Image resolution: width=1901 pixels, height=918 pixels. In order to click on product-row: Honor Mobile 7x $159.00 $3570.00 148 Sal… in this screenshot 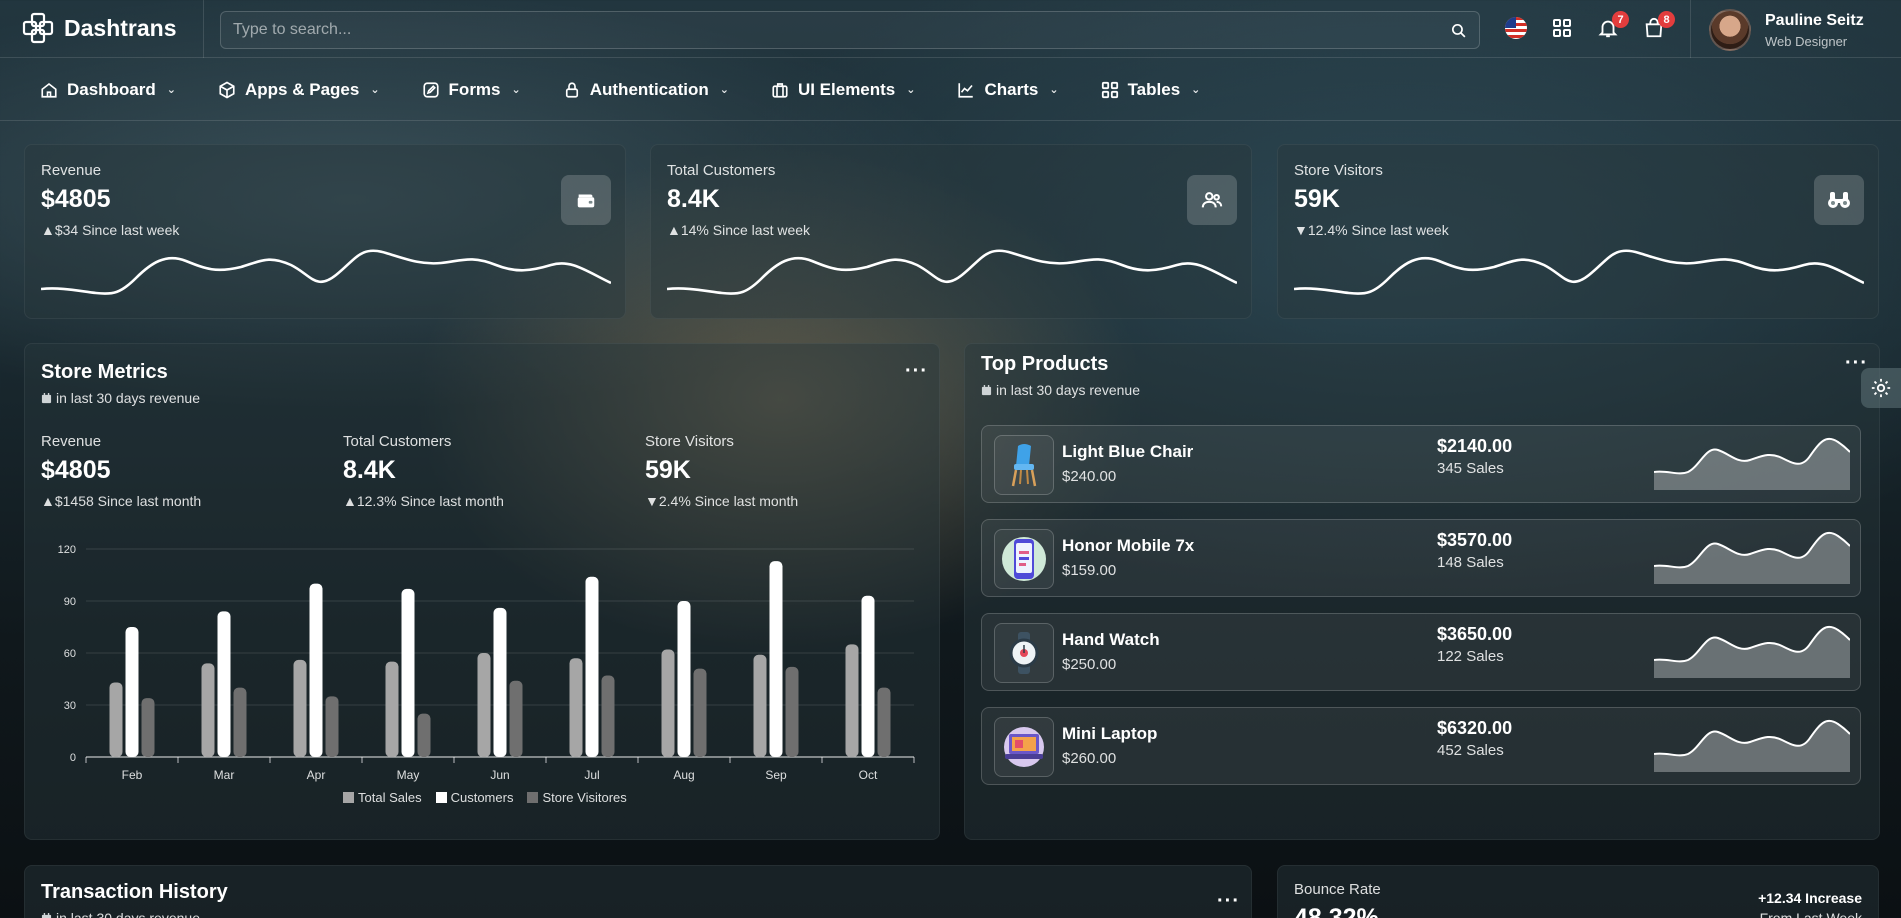, I will do `click(1421, 558)`.